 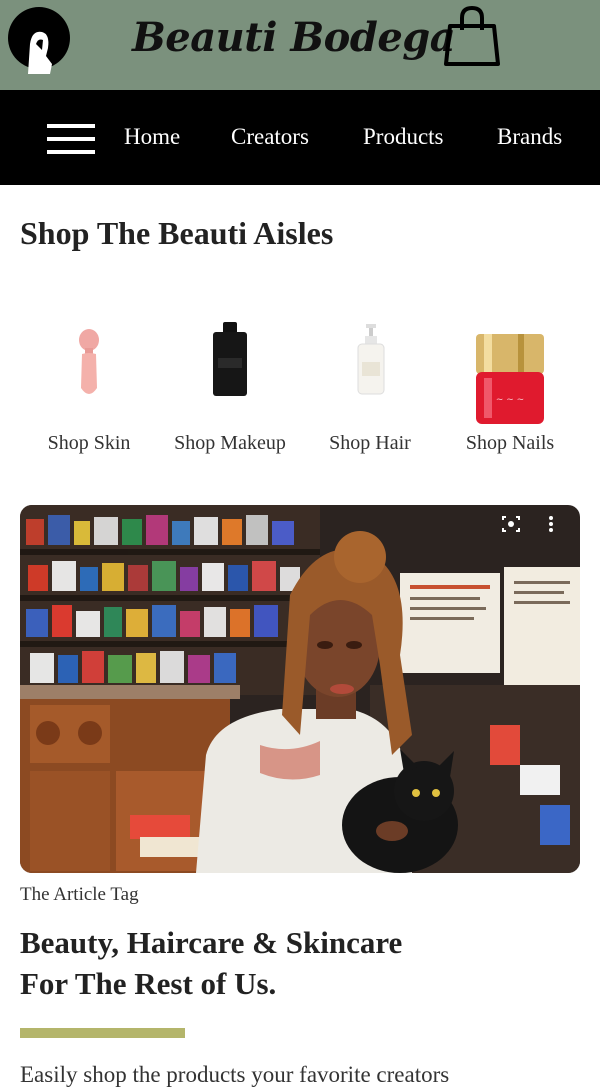 I want to click on aisle-hair: Shop Hair, so click(x=370, y=386).